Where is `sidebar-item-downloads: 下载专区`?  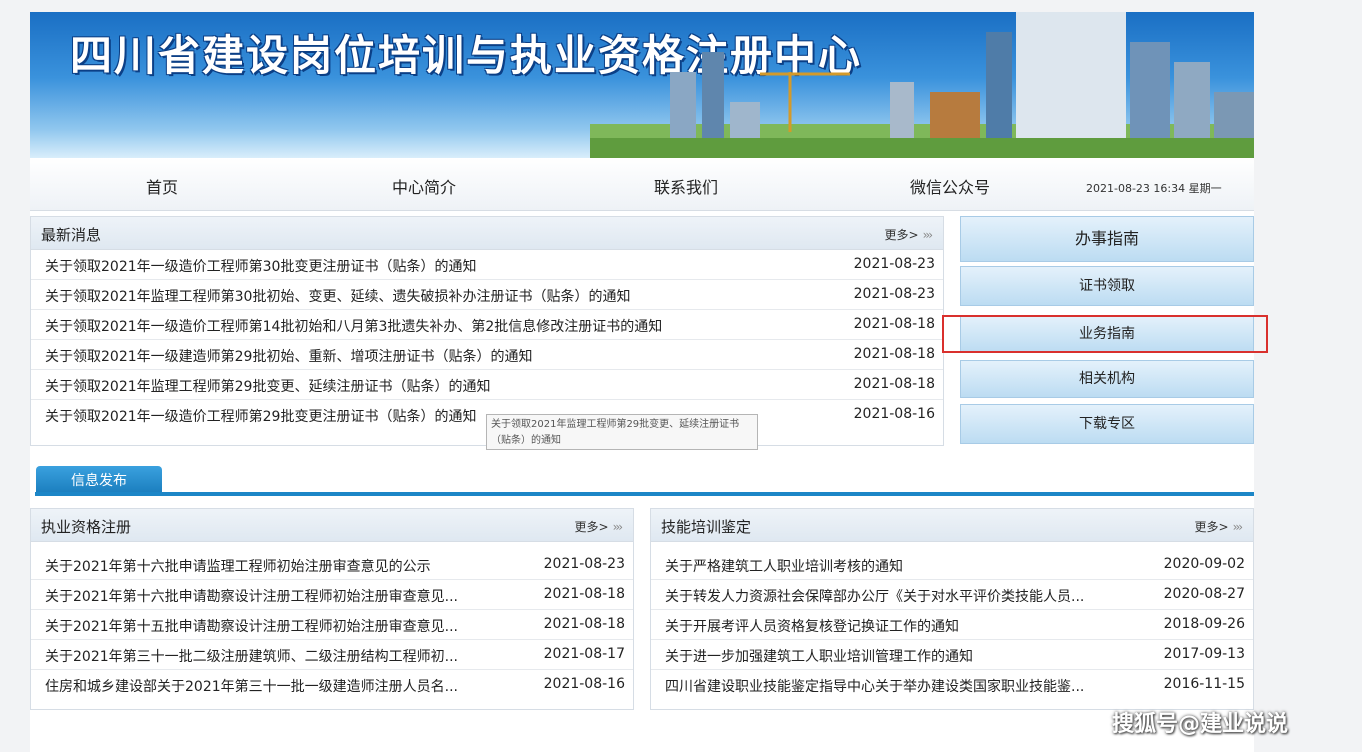
sidebar-item-downloads: 下载专区 is located at coordinates (1107, 424).